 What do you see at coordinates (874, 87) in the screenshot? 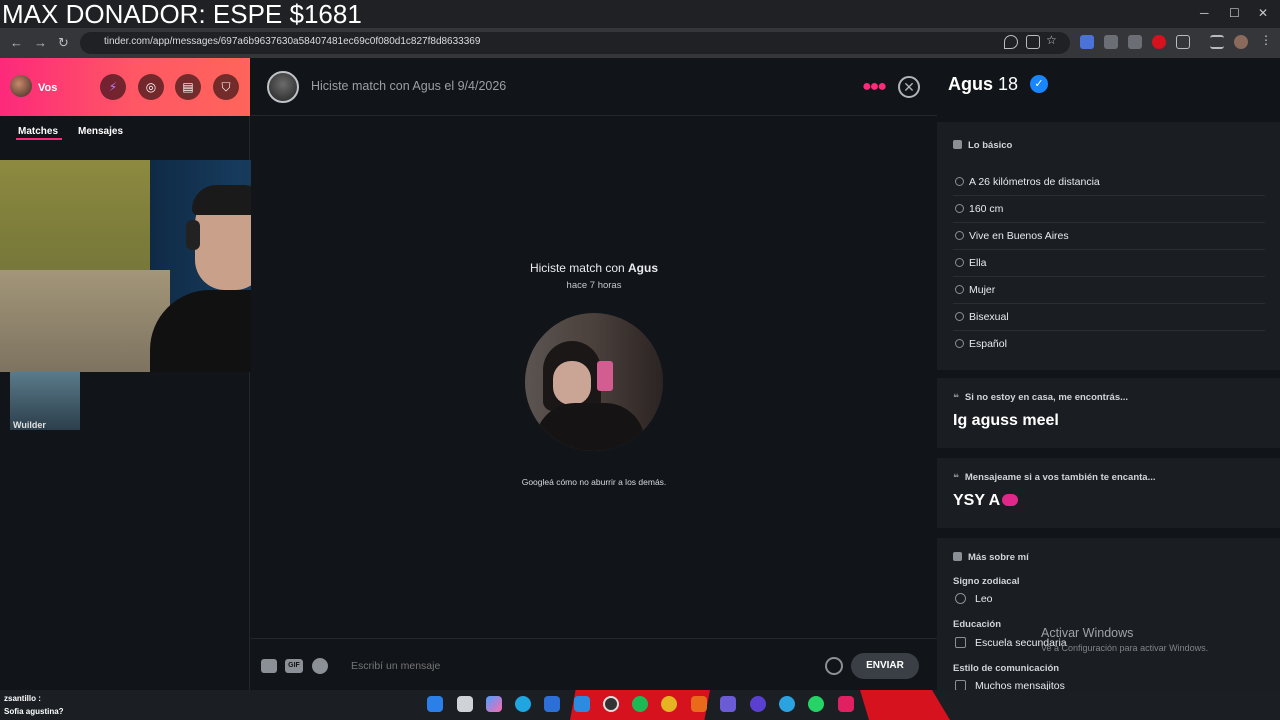
I see `more-options-icon: ●●●` at bounding box center [874, 87].